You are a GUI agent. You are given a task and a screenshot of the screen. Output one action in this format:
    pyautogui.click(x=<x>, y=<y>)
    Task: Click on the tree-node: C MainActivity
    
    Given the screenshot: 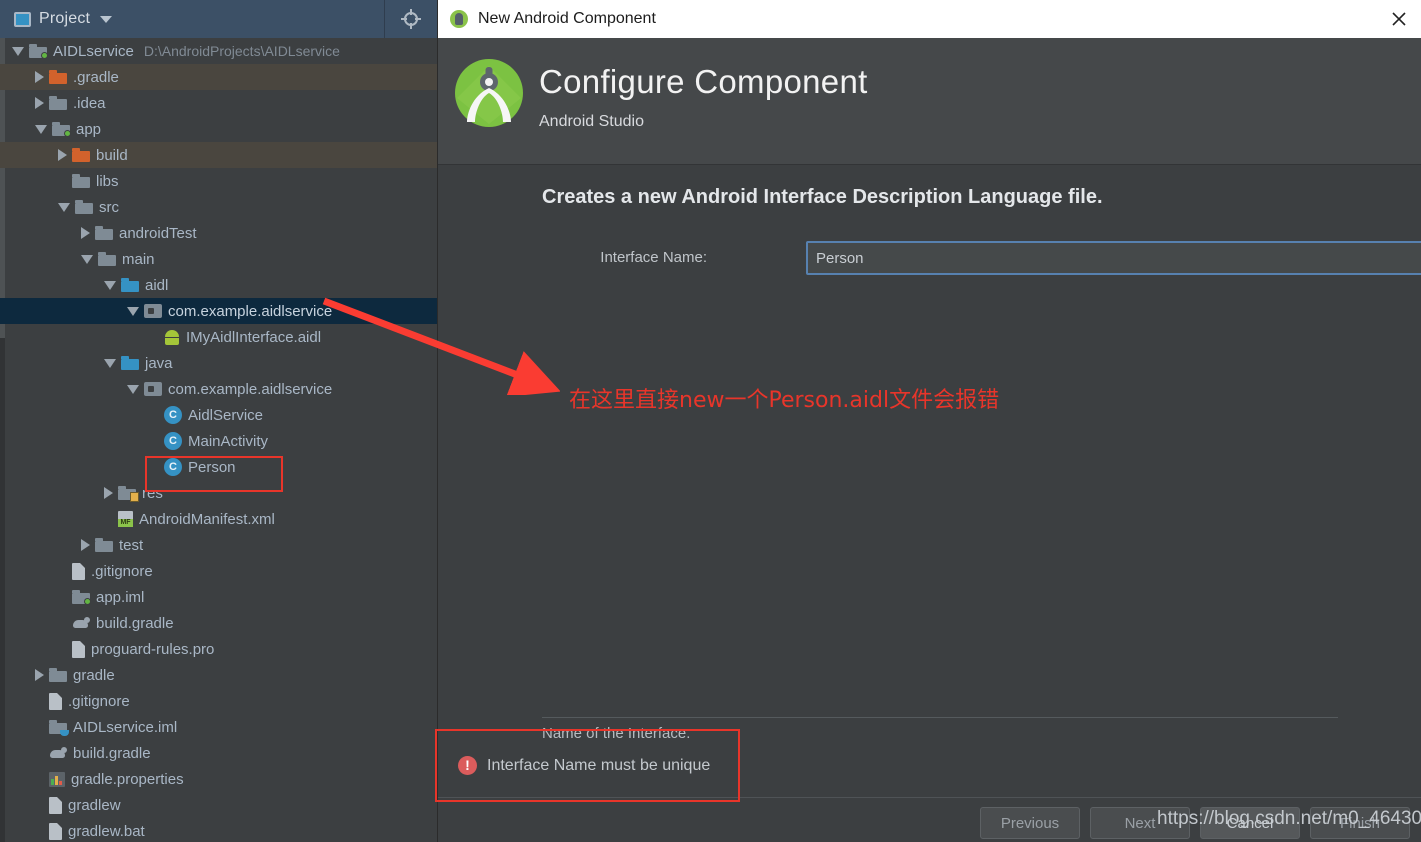 What is the action you would take?
    pyautogui.click(x=218, y=441)
    